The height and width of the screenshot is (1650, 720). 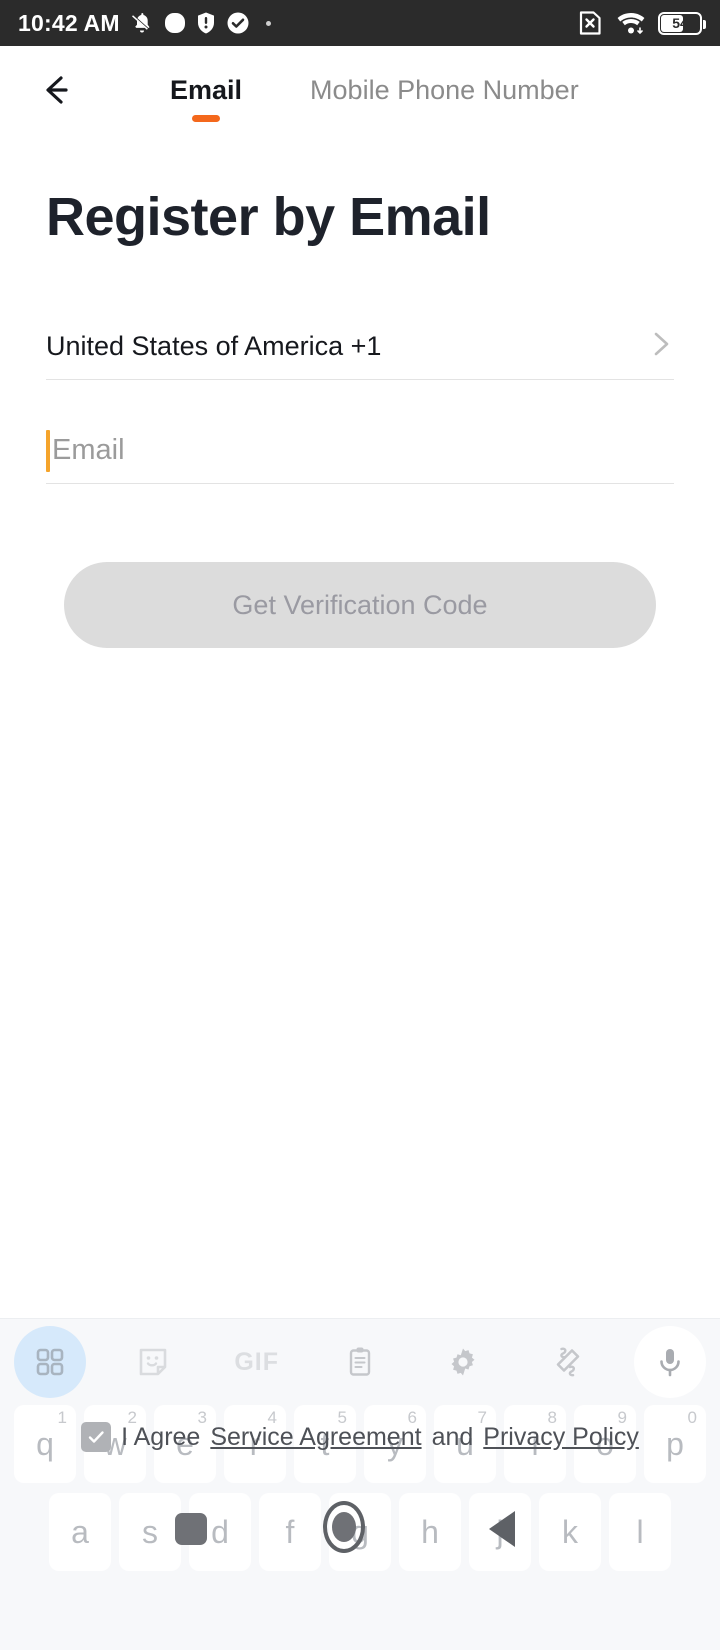 I want to click on microphone-icon, so click(x=669, y=1362).